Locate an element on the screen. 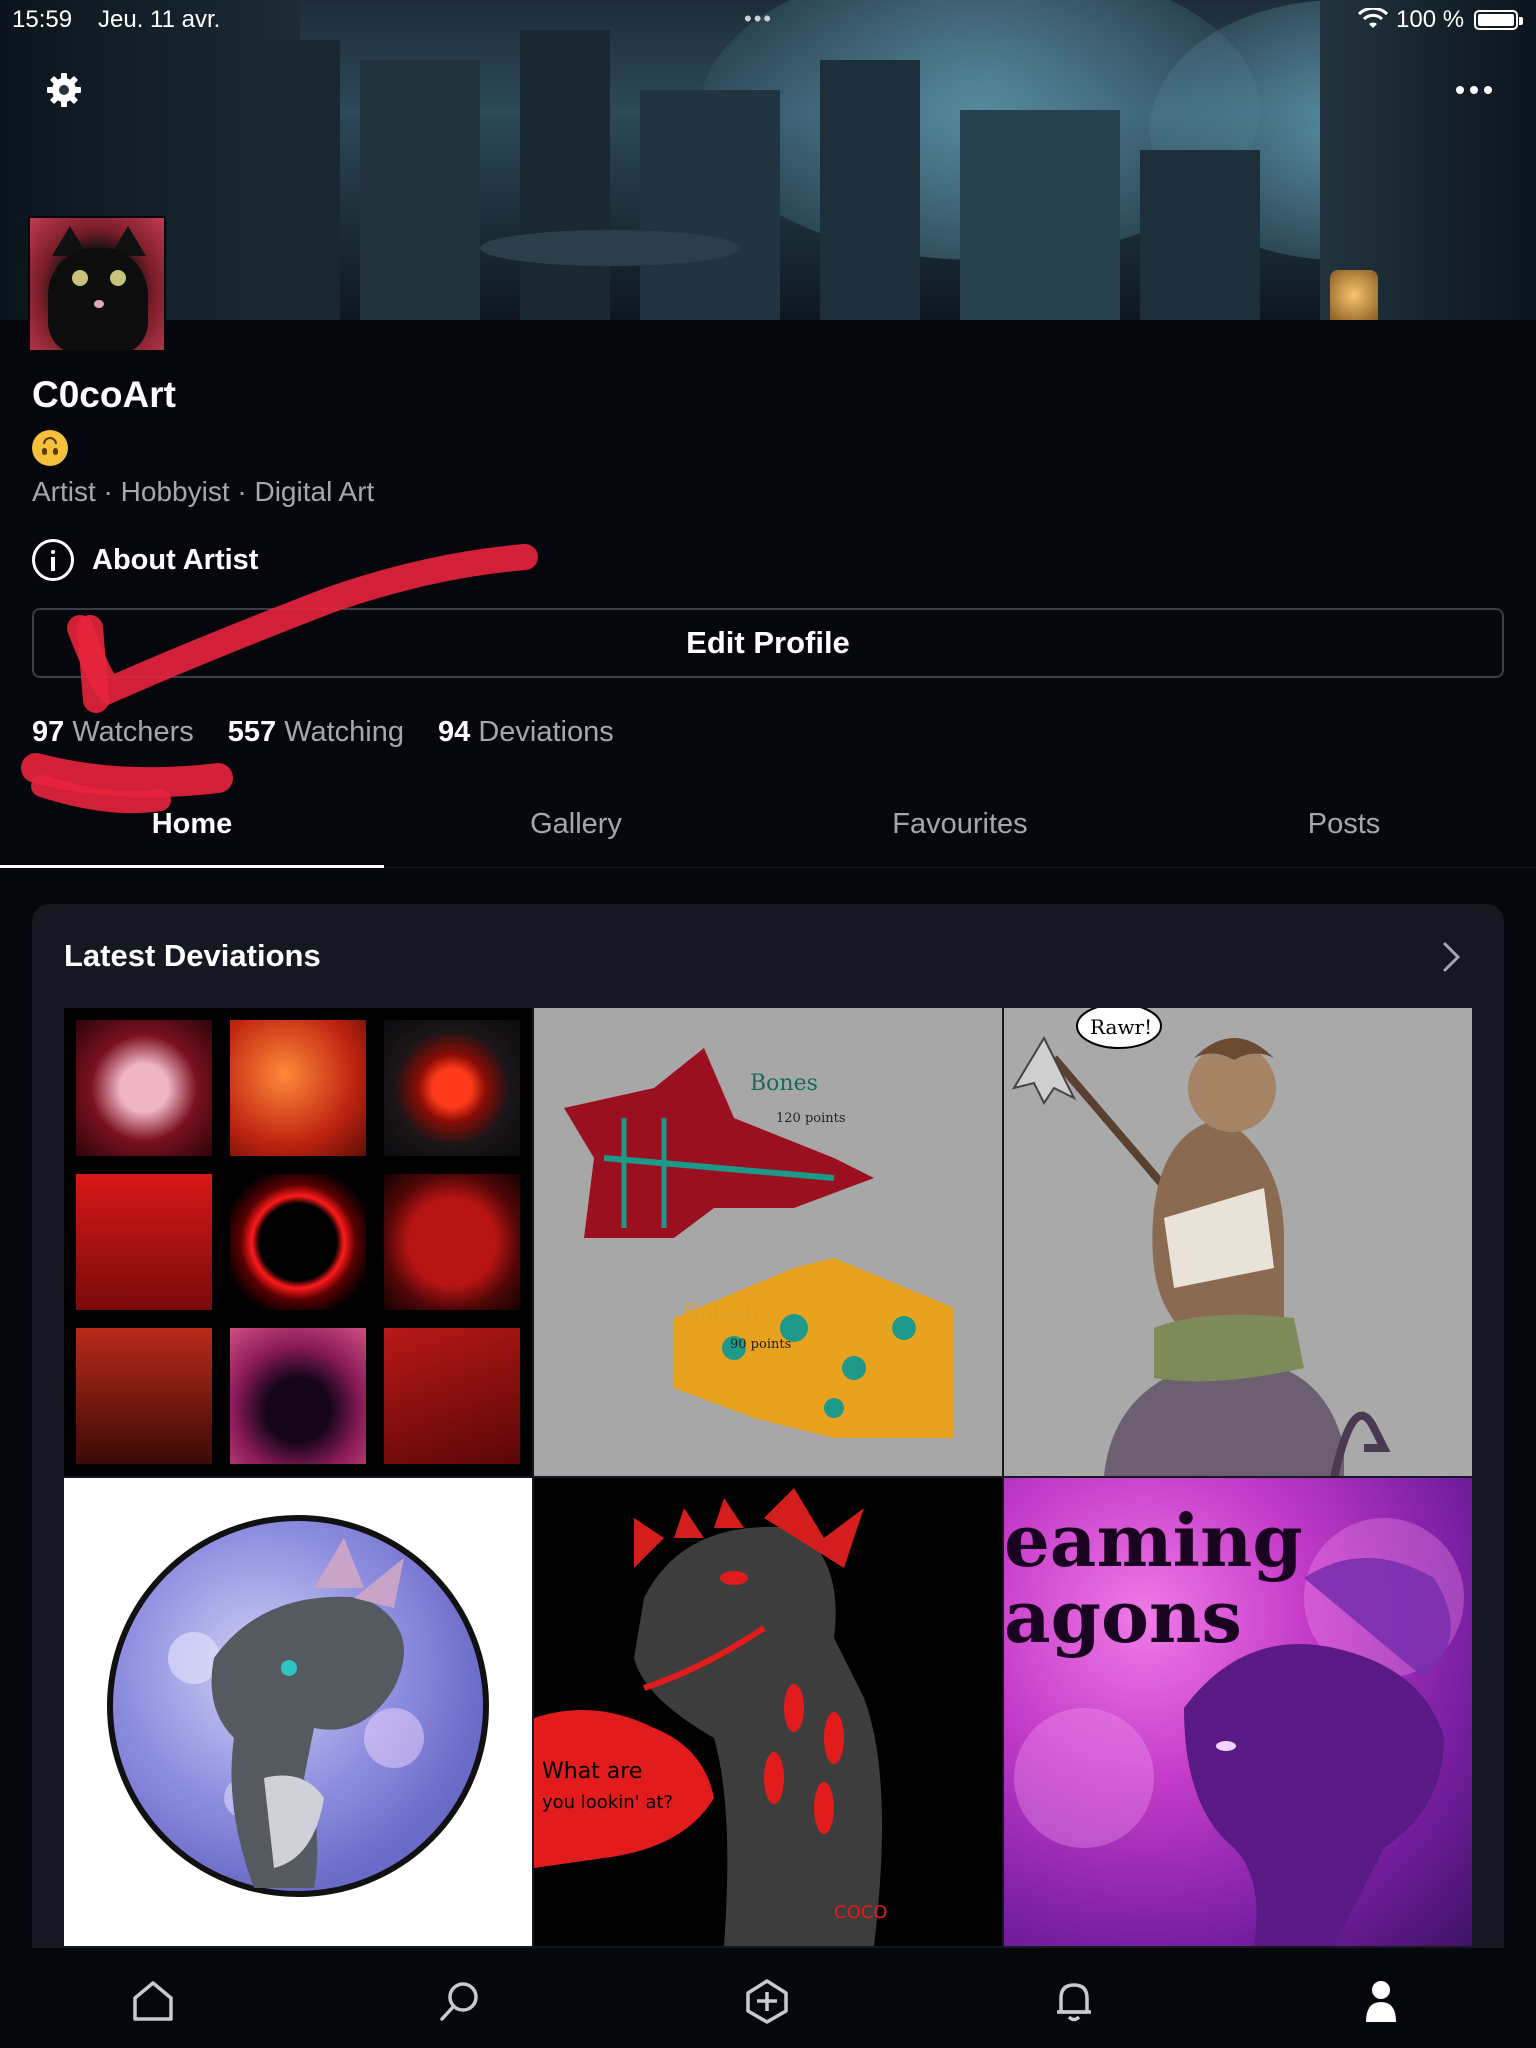  search-icon is located at coordinates (459, 2001).